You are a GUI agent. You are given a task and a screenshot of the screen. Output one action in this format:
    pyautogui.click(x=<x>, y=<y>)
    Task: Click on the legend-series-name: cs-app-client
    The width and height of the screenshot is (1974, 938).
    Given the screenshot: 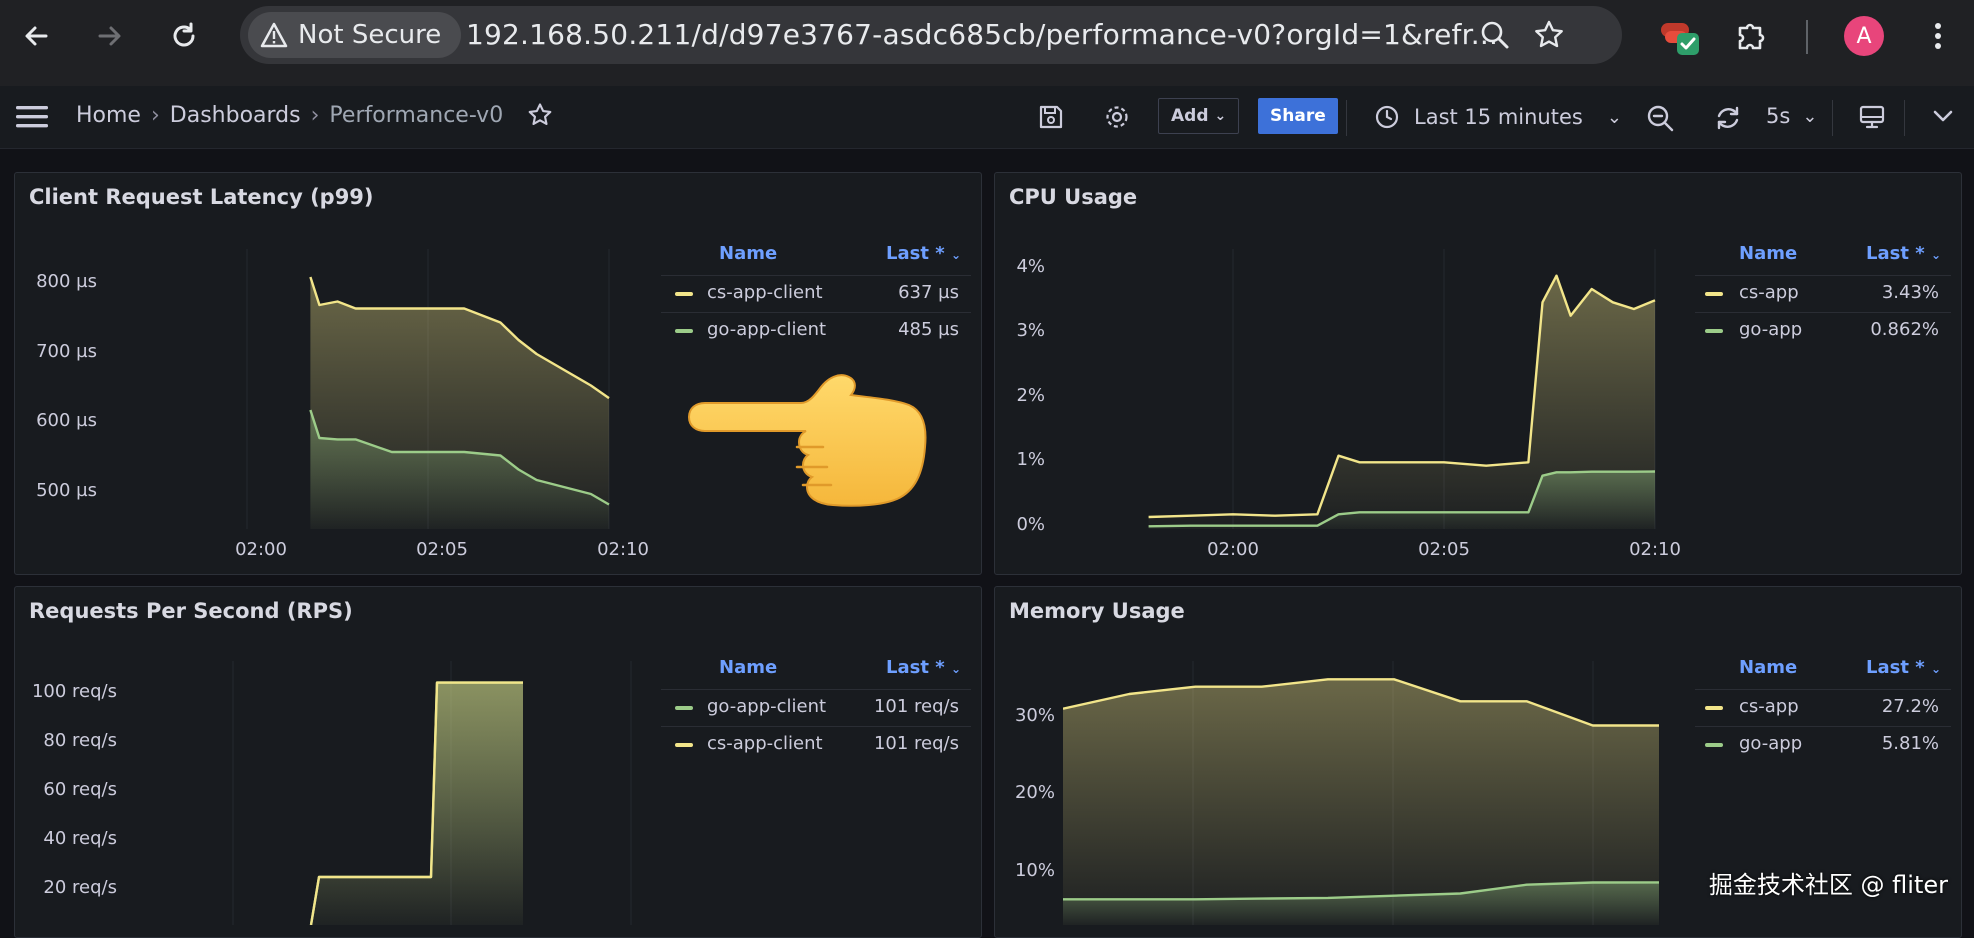 What is the action you would take?
    pyautogui.click(x=765, y=743)
    